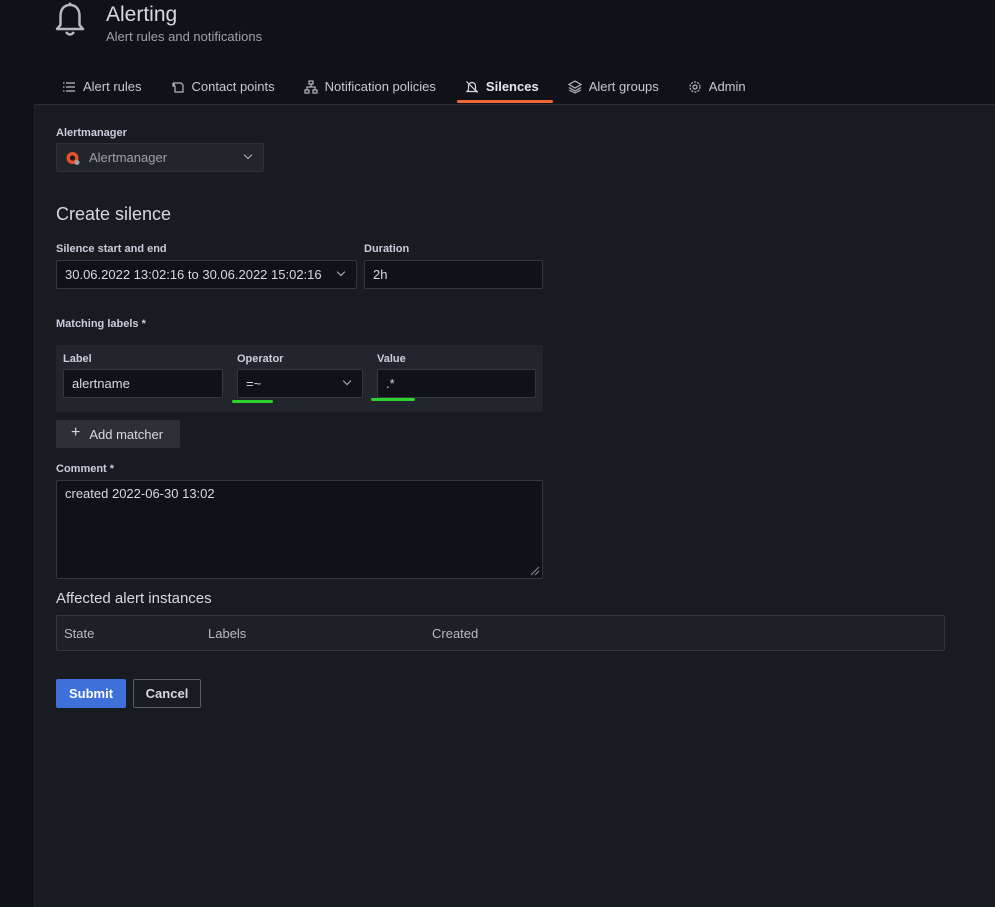  Describe the element at coordinates (500, 633) in the screenshot. I see `affected-table-header: State Labels Created` at that location.